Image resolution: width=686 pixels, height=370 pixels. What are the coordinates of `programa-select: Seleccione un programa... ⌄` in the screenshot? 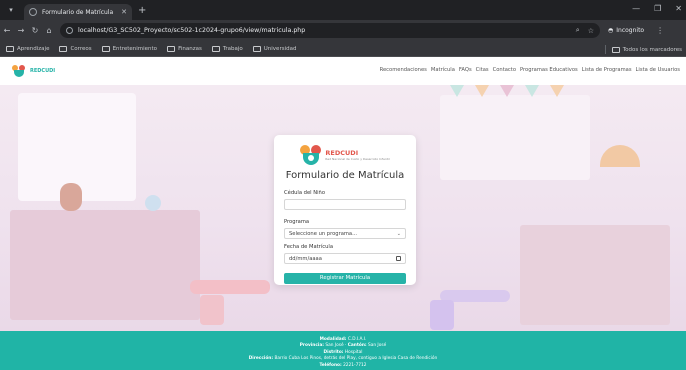 It's located at (345, 233).